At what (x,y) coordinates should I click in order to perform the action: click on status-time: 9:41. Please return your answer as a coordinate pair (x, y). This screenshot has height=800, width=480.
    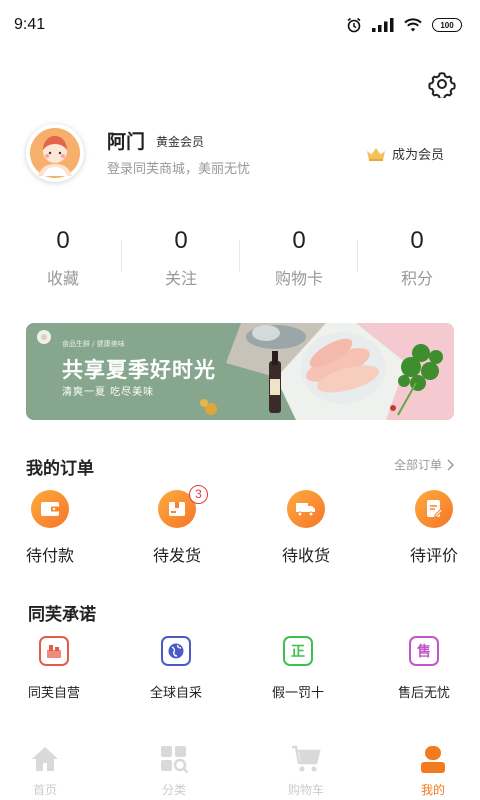
    Looking at the image, I should click on (30, 24).